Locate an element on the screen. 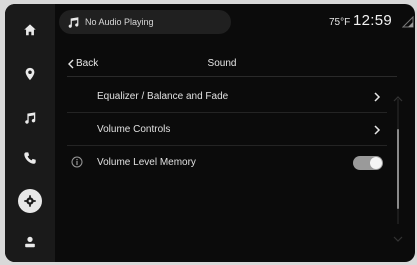 This screenshot has height=265, width=417. navigation-icon is located at coordinates (30, 74).